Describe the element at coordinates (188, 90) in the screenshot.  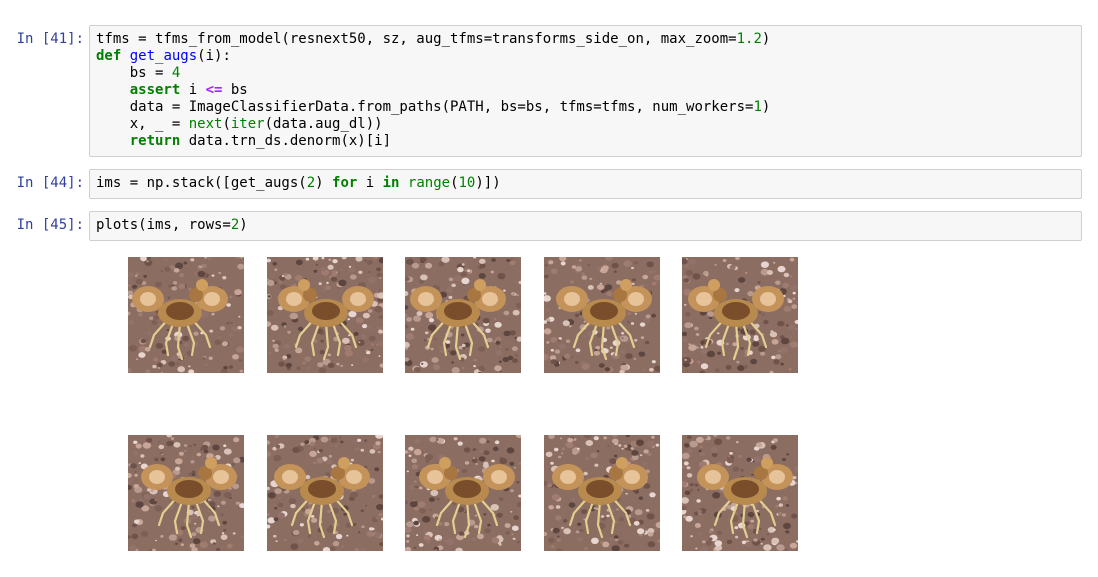
I see `code-line: assert i <= bs` at that location.